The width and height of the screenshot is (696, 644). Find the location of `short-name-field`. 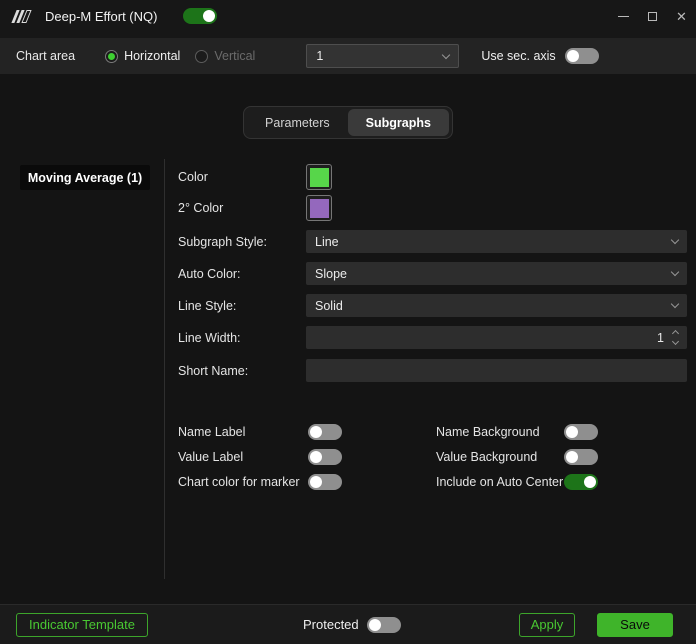

short-name-field is located at coordinates (496, 370).